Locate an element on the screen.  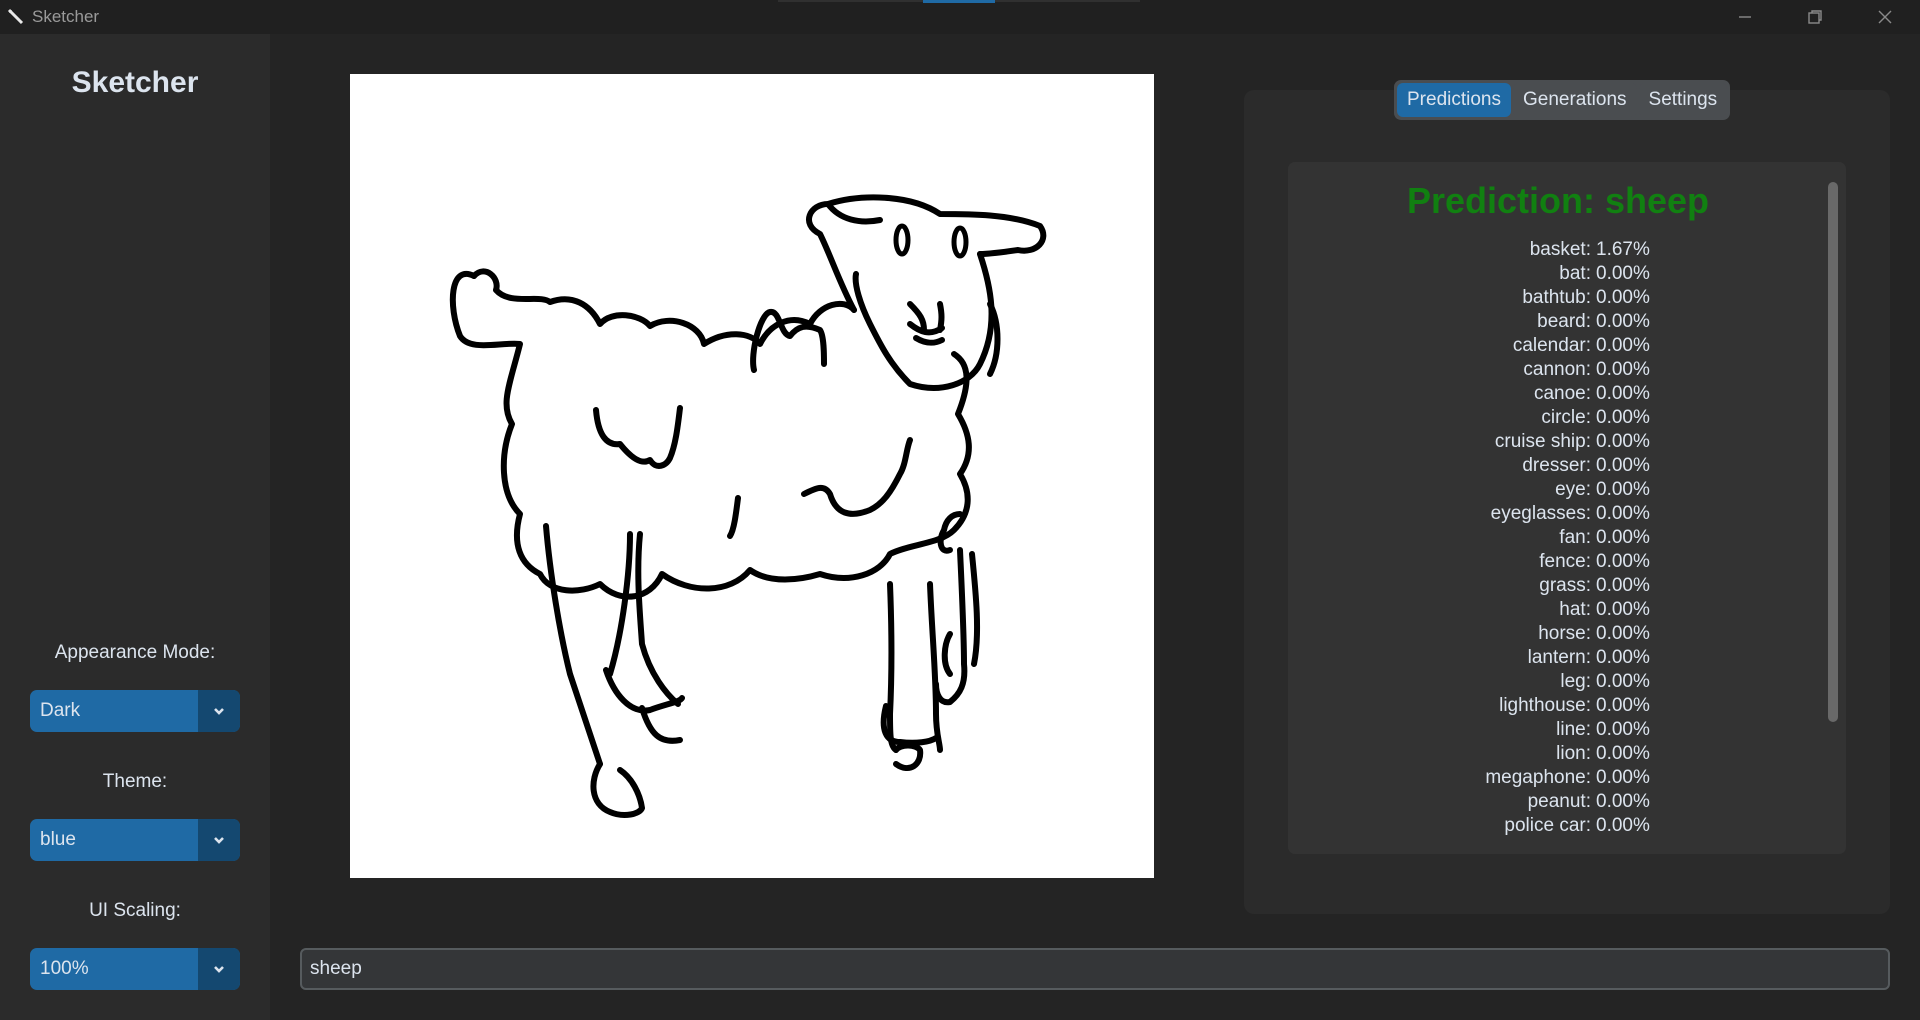
tab-settings: Settings is located at coordinates (1683, 100).